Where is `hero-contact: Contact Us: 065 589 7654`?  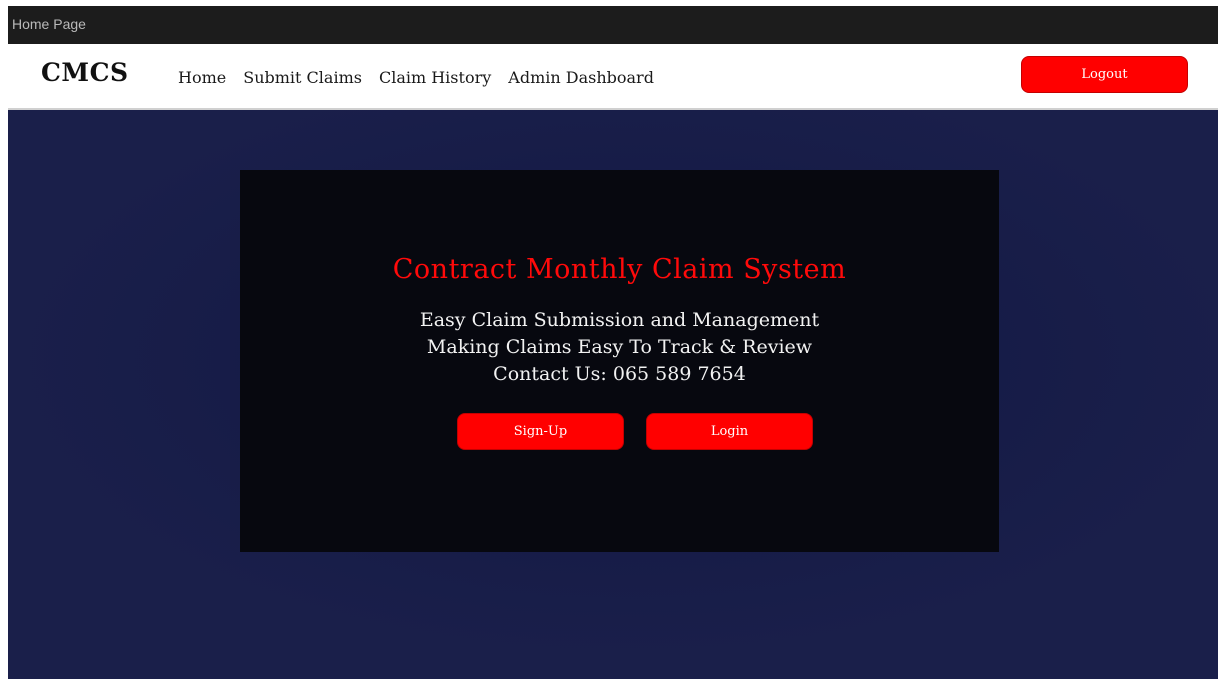 hero-contact: Contact Us: 065 589 7654 is located at coordinates (619, 374).